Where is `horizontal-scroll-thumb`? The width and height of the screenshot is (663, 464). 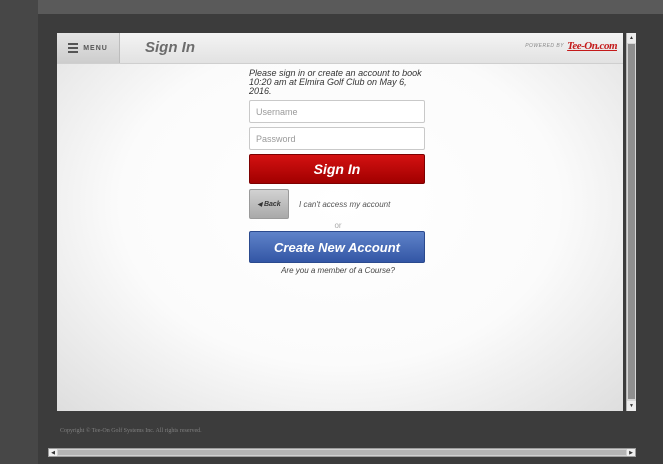
horizontal-scroll-thumb is located at coordinates (342, 452).